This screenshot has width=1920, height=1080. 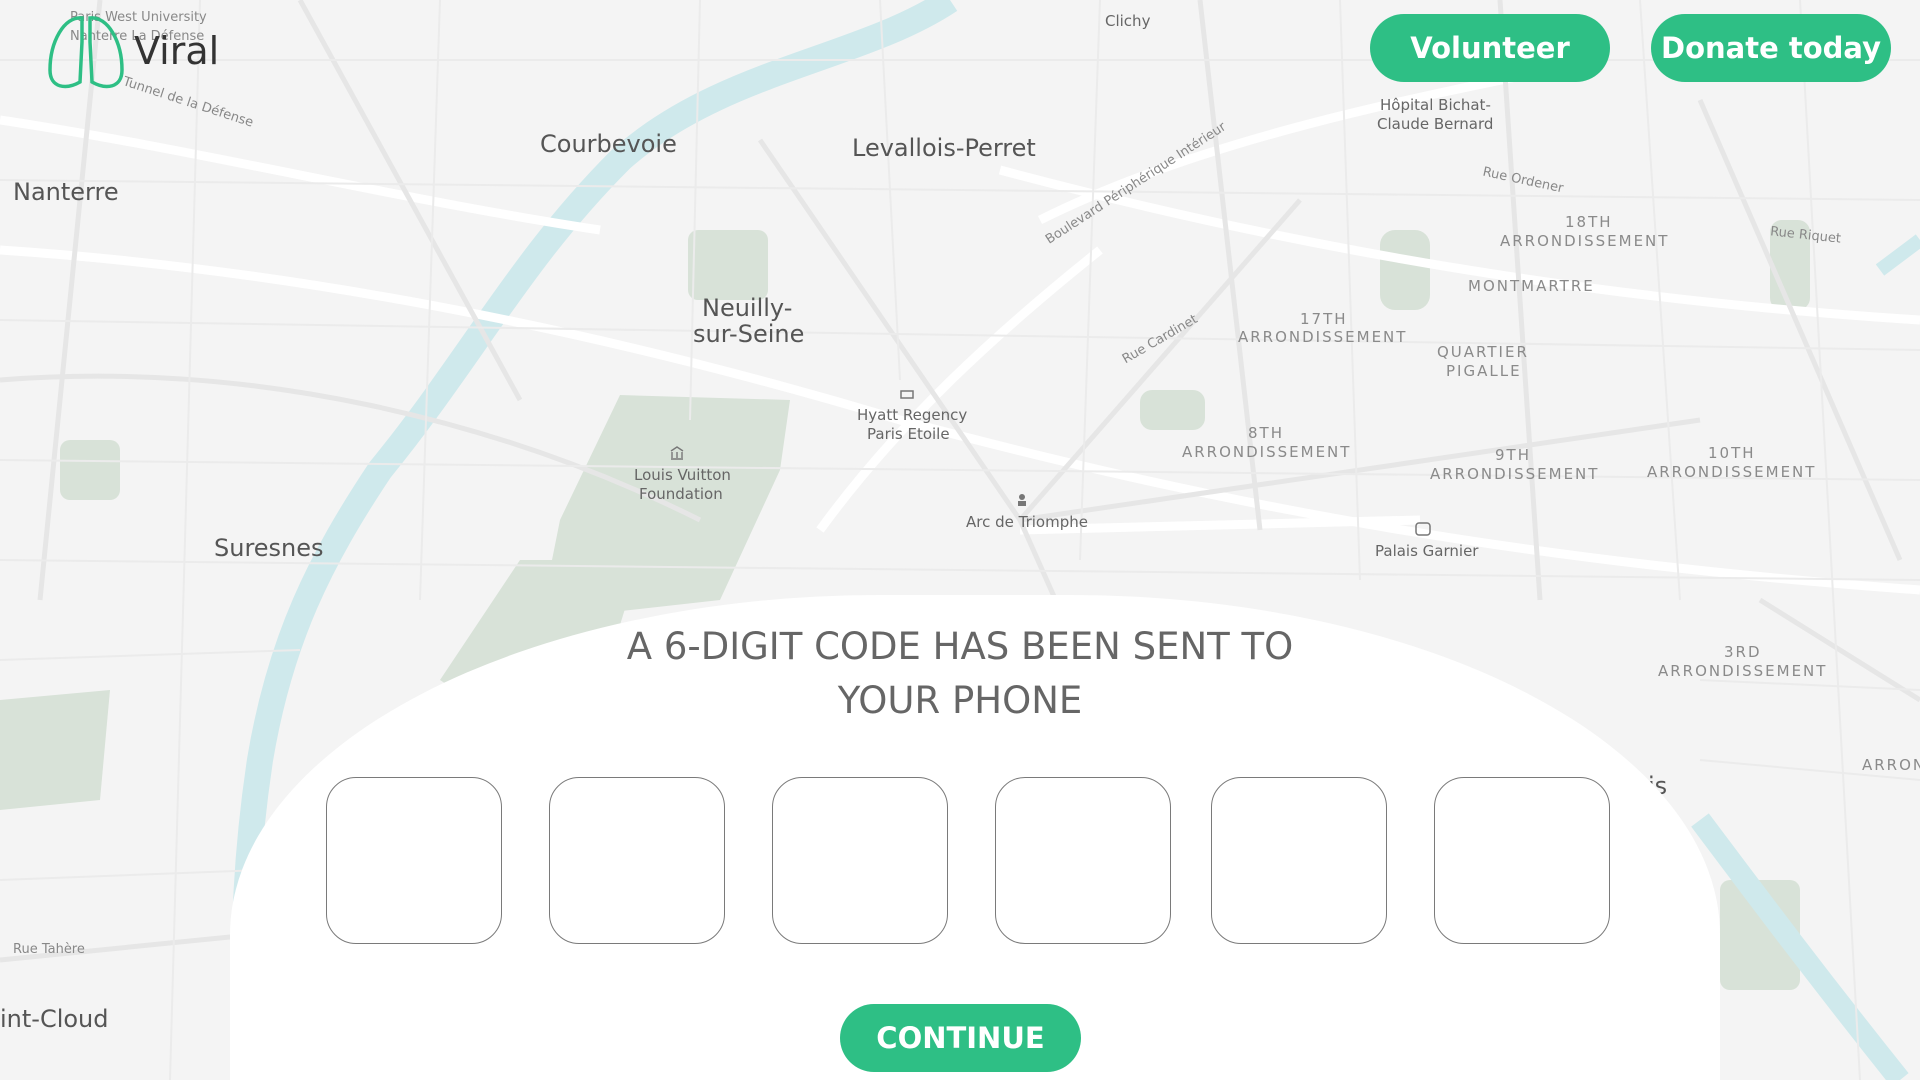 What do you see at coordinates (908, 434) in the screenshot?
I see `map-poi-label: Paris Etoile` at bounding box center [908, 434].